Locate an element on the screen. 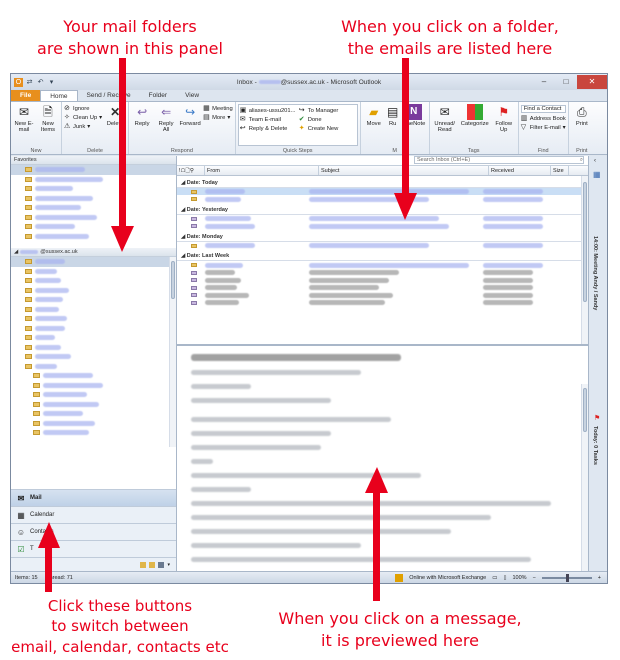  column-subject: Subject is located at coordinates (404, 170).